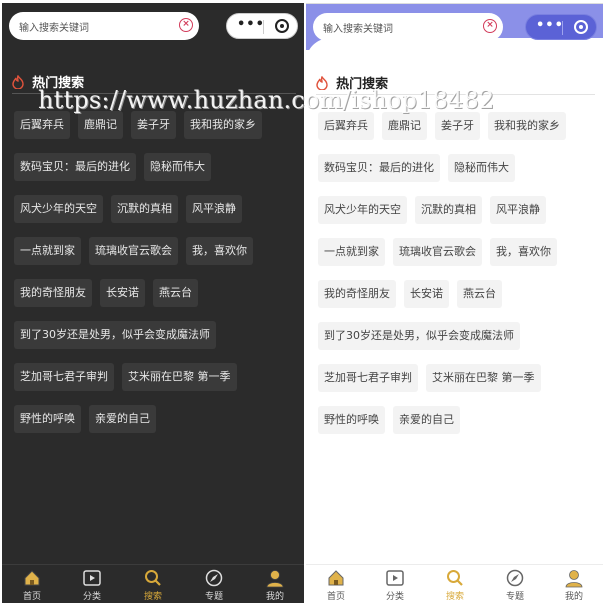 This screenshot has height=606, width=605. I want to click on watermark-text: https://www.huzhan.com/ishop18482, so click(266, 100).